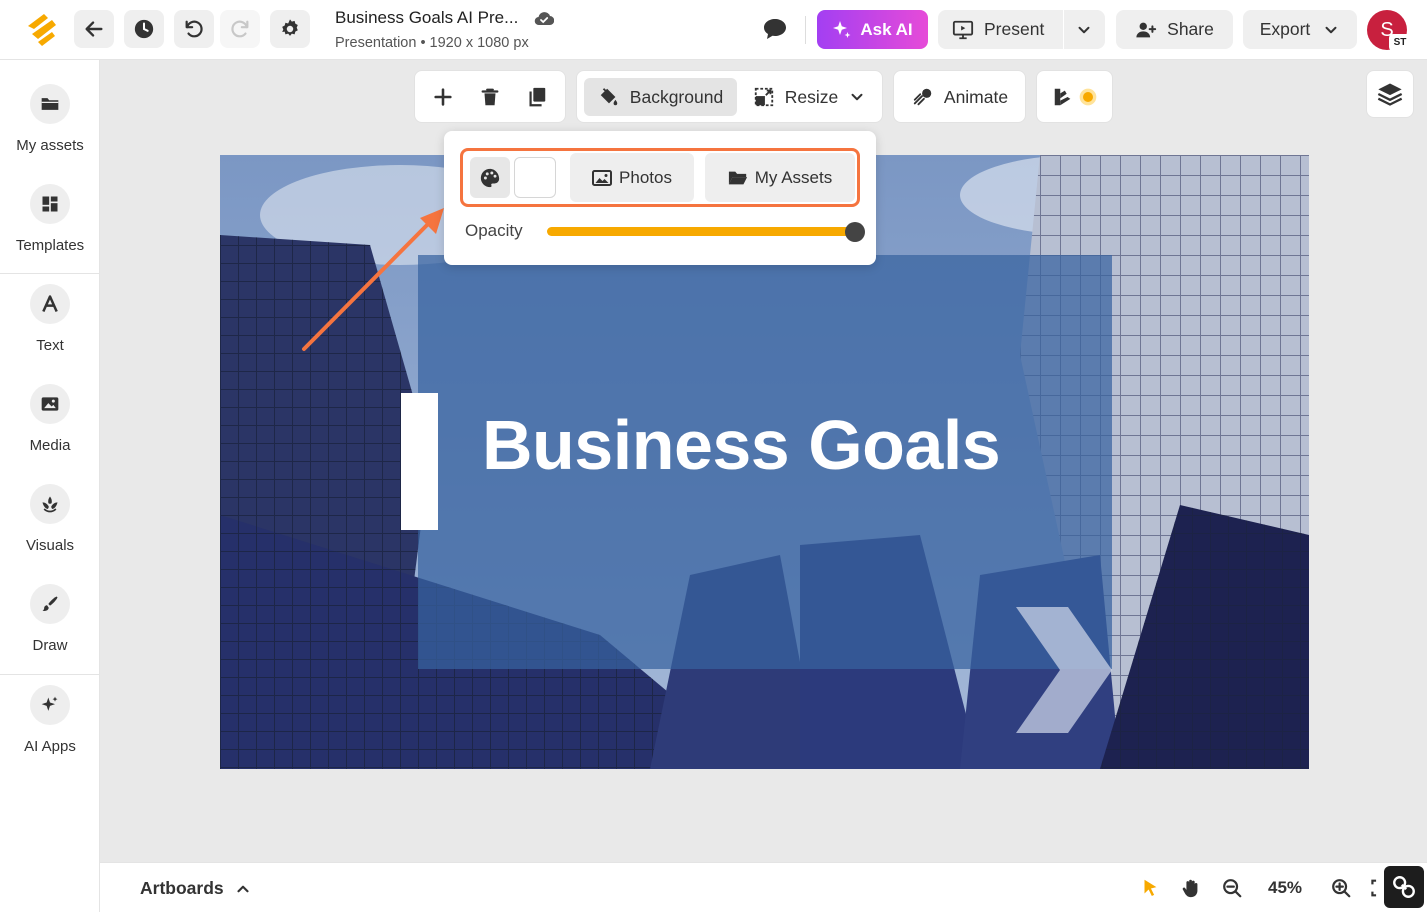 The width and height of the screenshot is (1427, 912). I want to click on ask-ai-button: Ask AI, so click(872, 29).